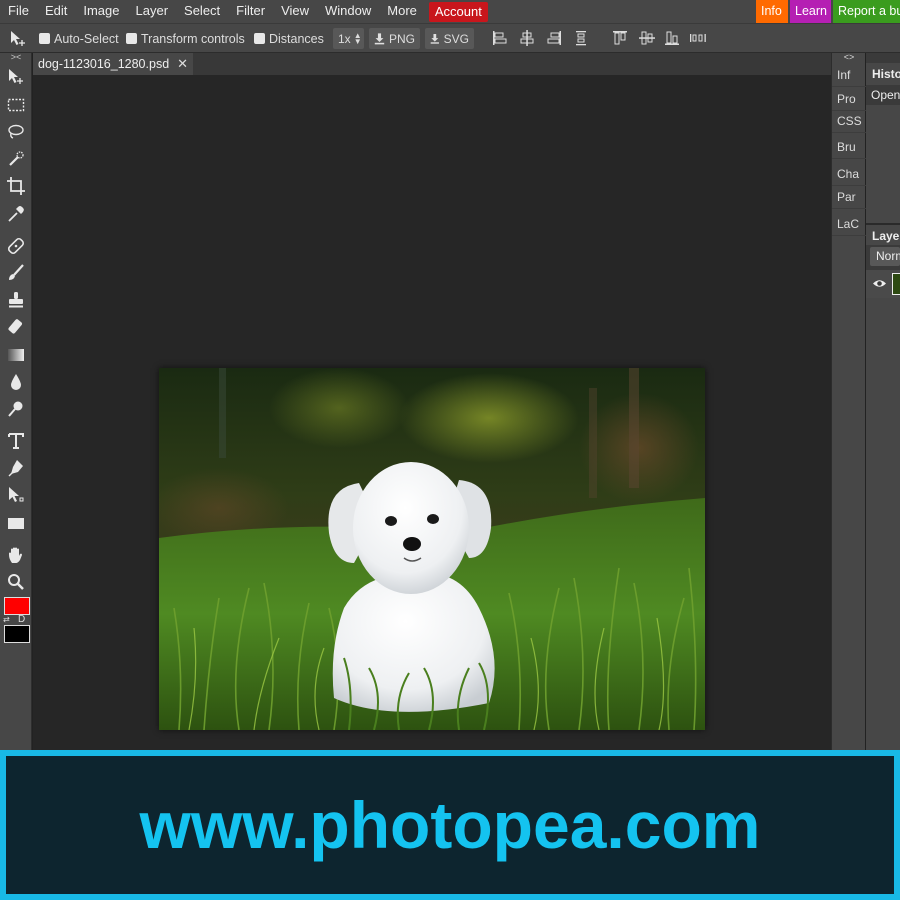 Image resolution: width=900 pixels, height=900 pixels. I want to click on move-tool, so click(16, 77).